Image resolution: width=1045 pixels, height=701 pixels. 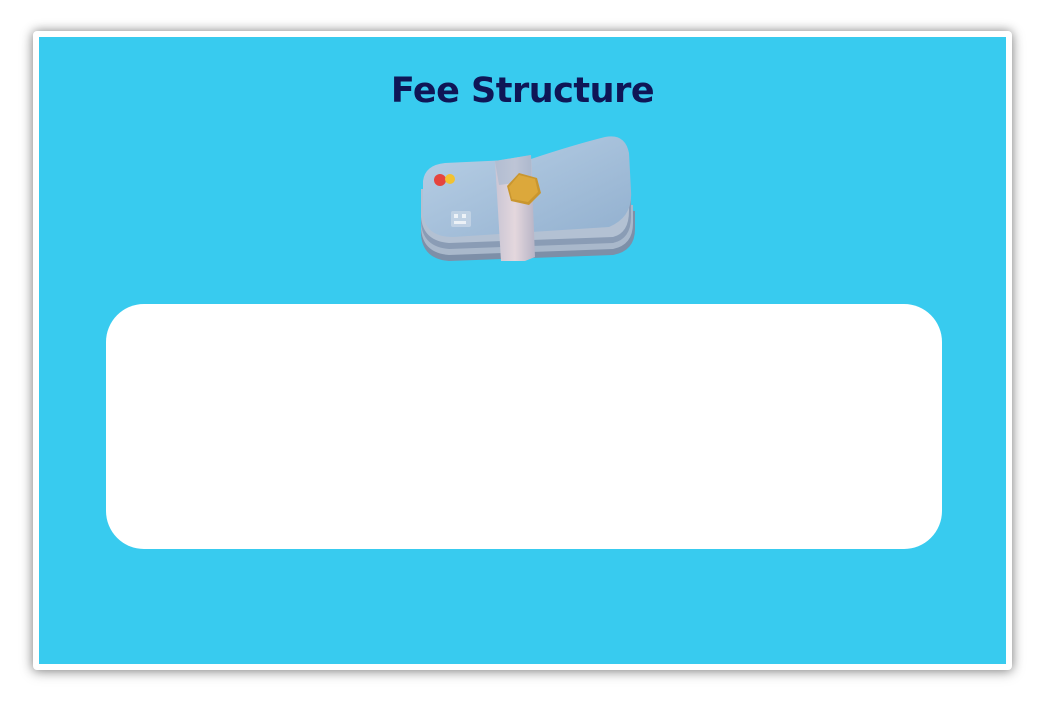 What do you see at coordinates (526, 201) in the screenshot?
I see `credit-card-stack-icon` at bounding box center [526, 201].